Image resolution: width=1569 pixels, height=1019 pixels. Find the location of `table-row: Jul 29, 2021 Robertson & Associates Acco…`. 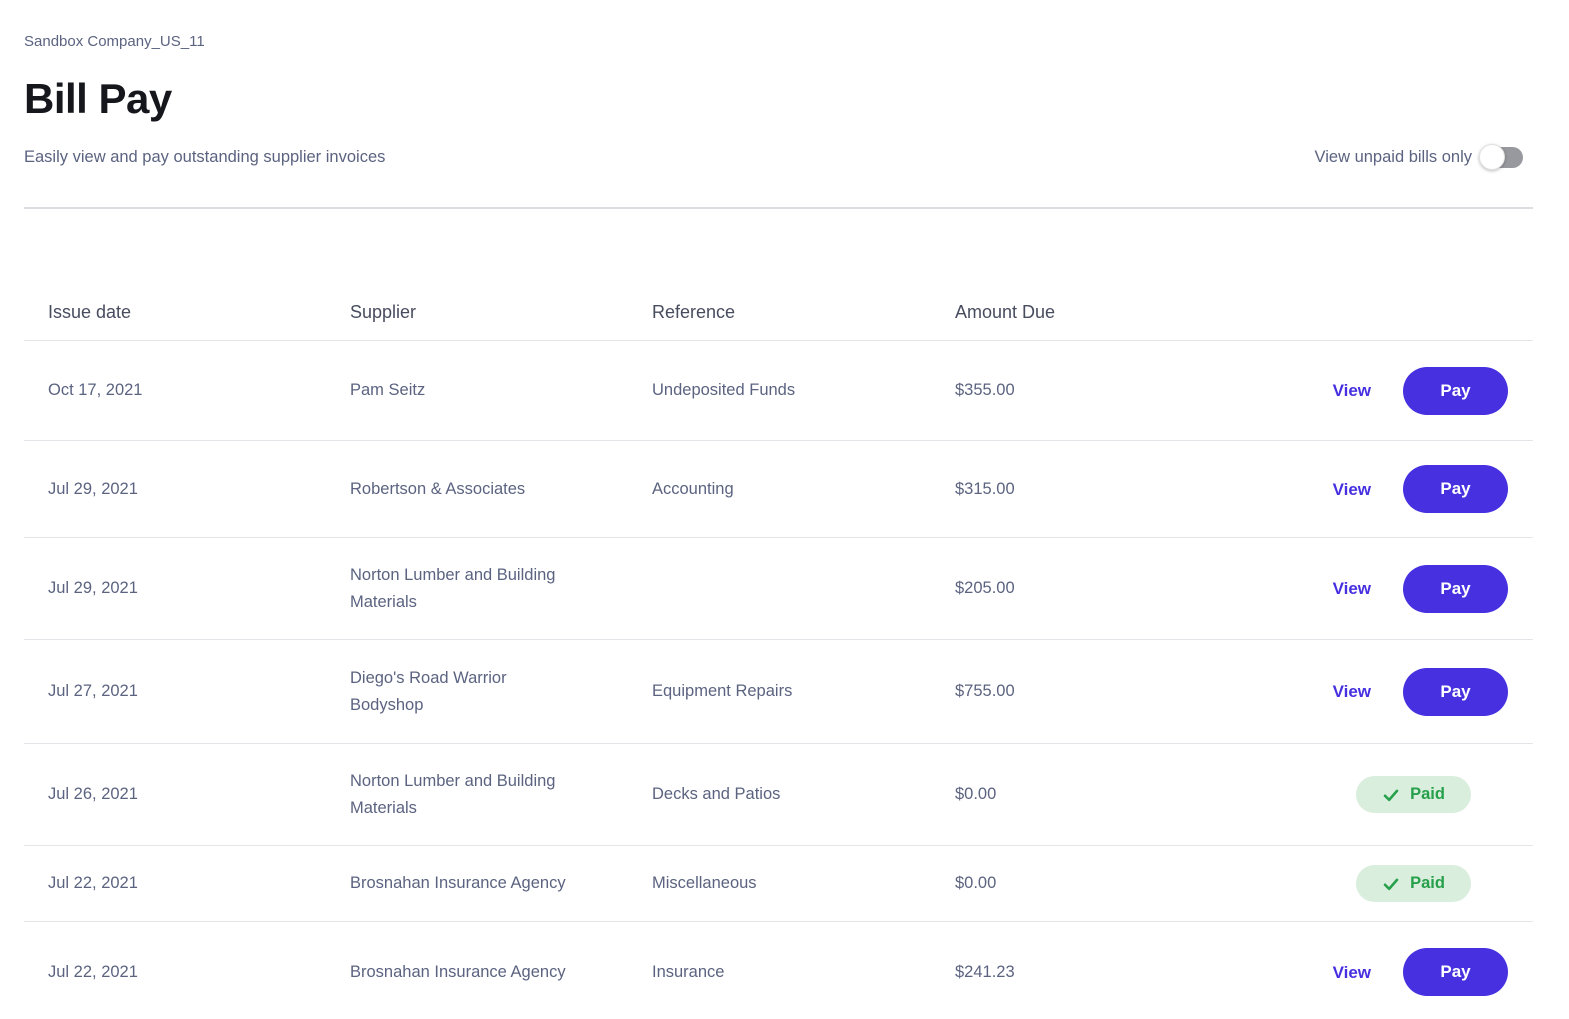

table-row: Jul 29, 2021 Robertson & Associates Acco… is located at coordinates (778, 489).